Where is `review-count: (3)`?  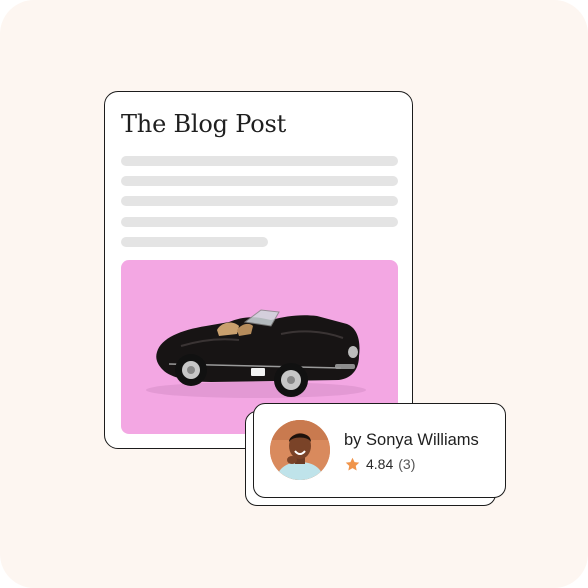 review-count: (3) is located at coordinates (407, 464).